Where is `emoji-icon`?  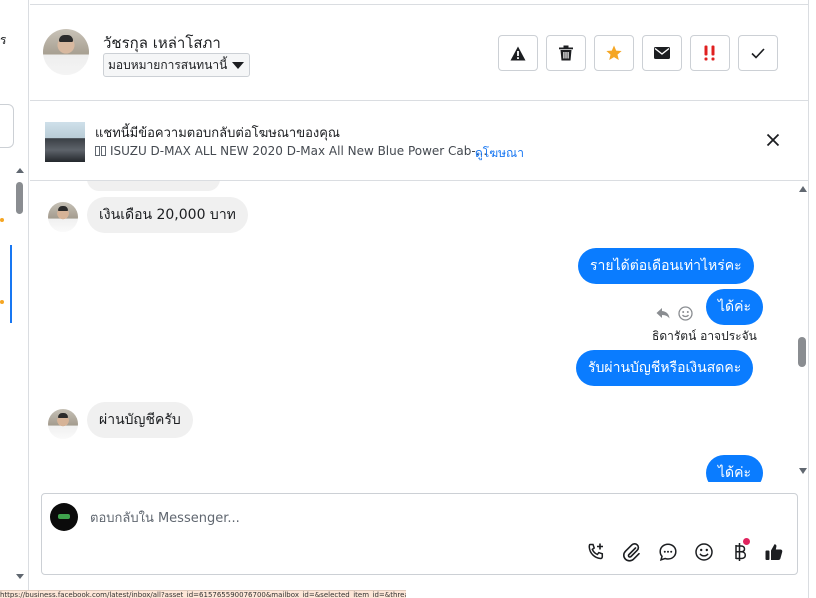
emoji-icon is located at coordinates (704, 552).